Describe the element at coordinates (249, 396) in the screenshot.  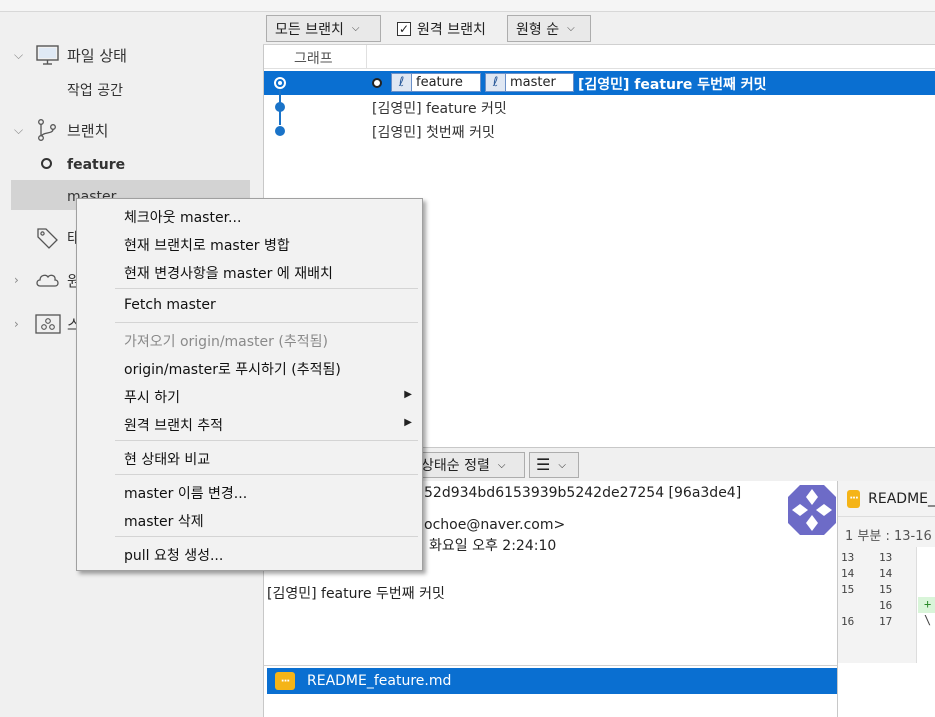
I see `menu-item-push-submenu: 푸시 하기 ▶` at that location.